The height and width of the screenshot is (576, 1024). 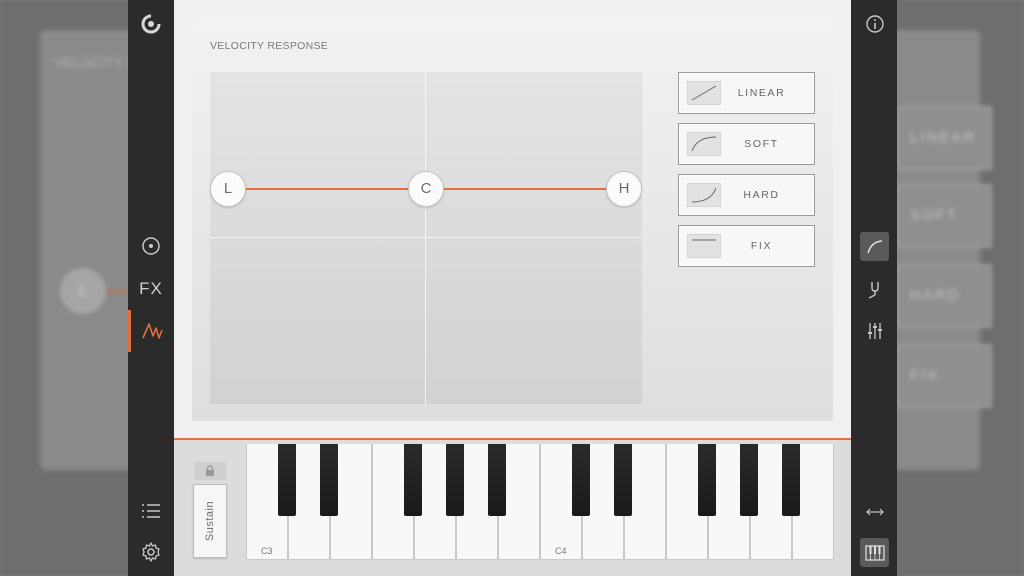 I want to click on right-sidebar, so click(x=874, y=288).